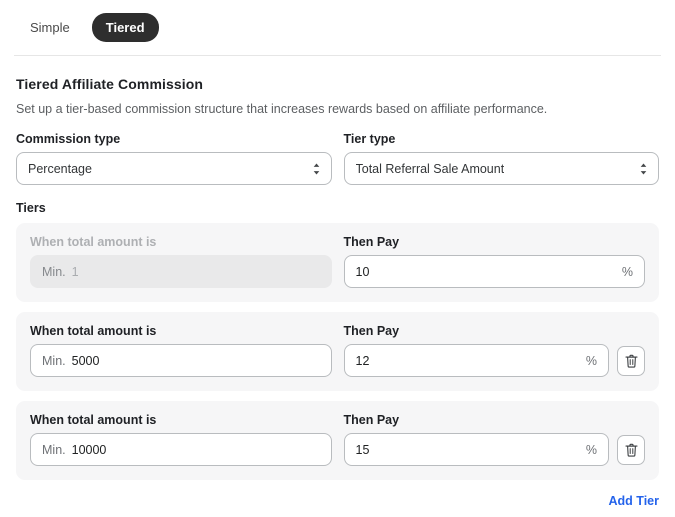 Image resolution: width=675 pixels, height=517 pixels. I want to click on tier-type-select: Total Referral Sale Amount, so click(501, 168).